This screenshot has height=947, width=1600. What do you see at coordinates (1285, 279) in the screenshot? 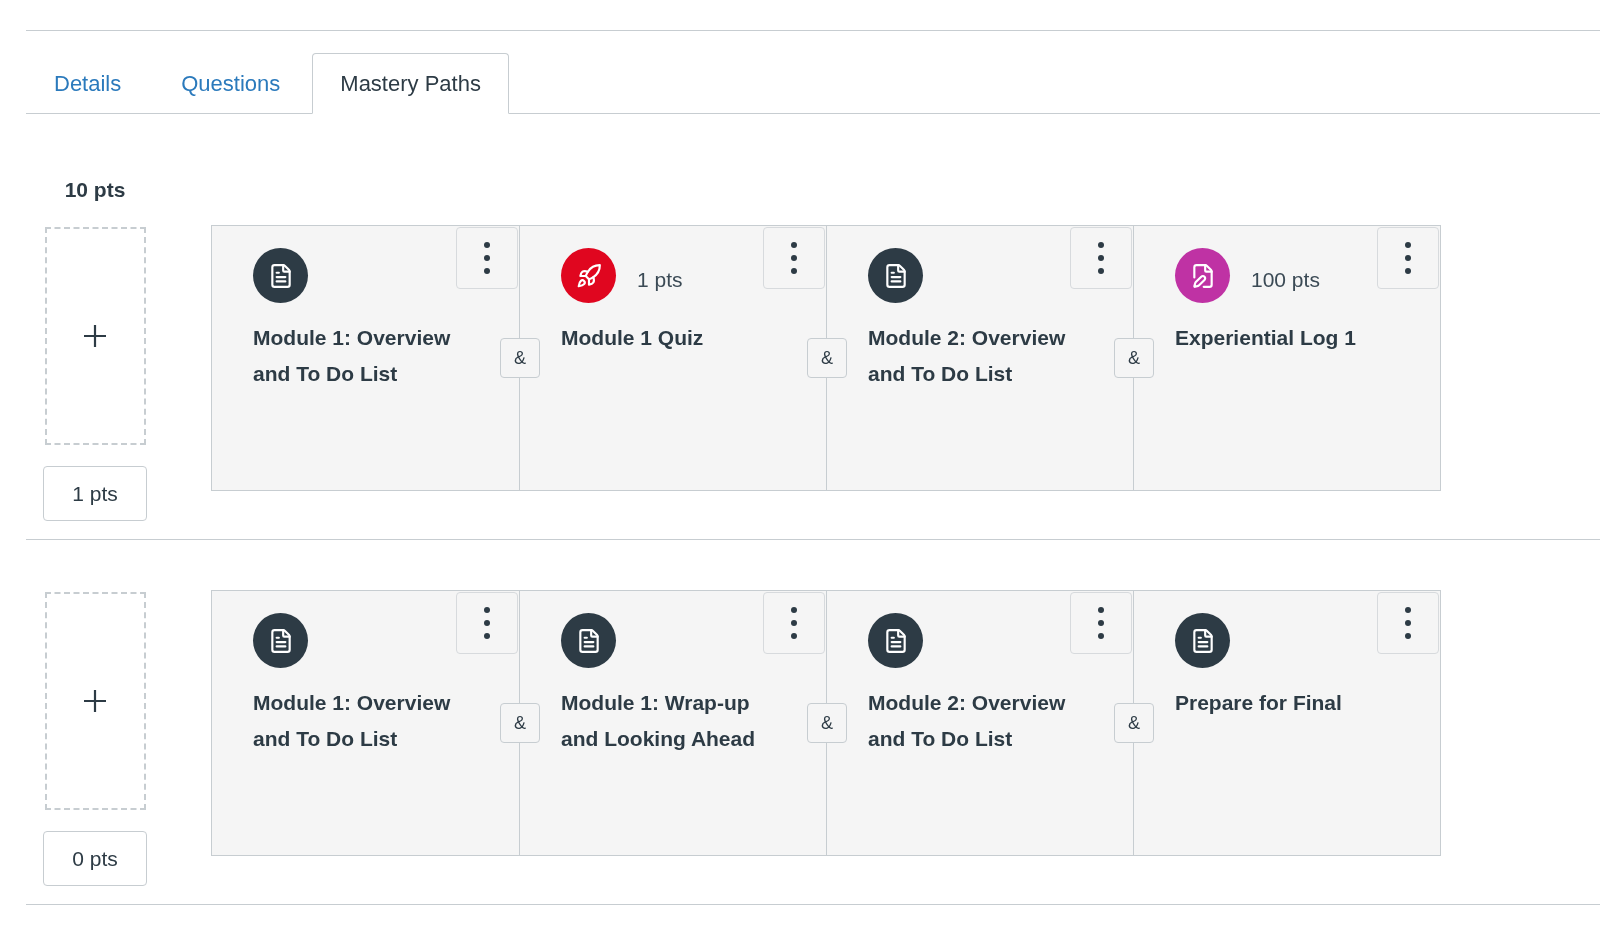
I see `points-label: 100 pts` at bounding box center [1285, 279].